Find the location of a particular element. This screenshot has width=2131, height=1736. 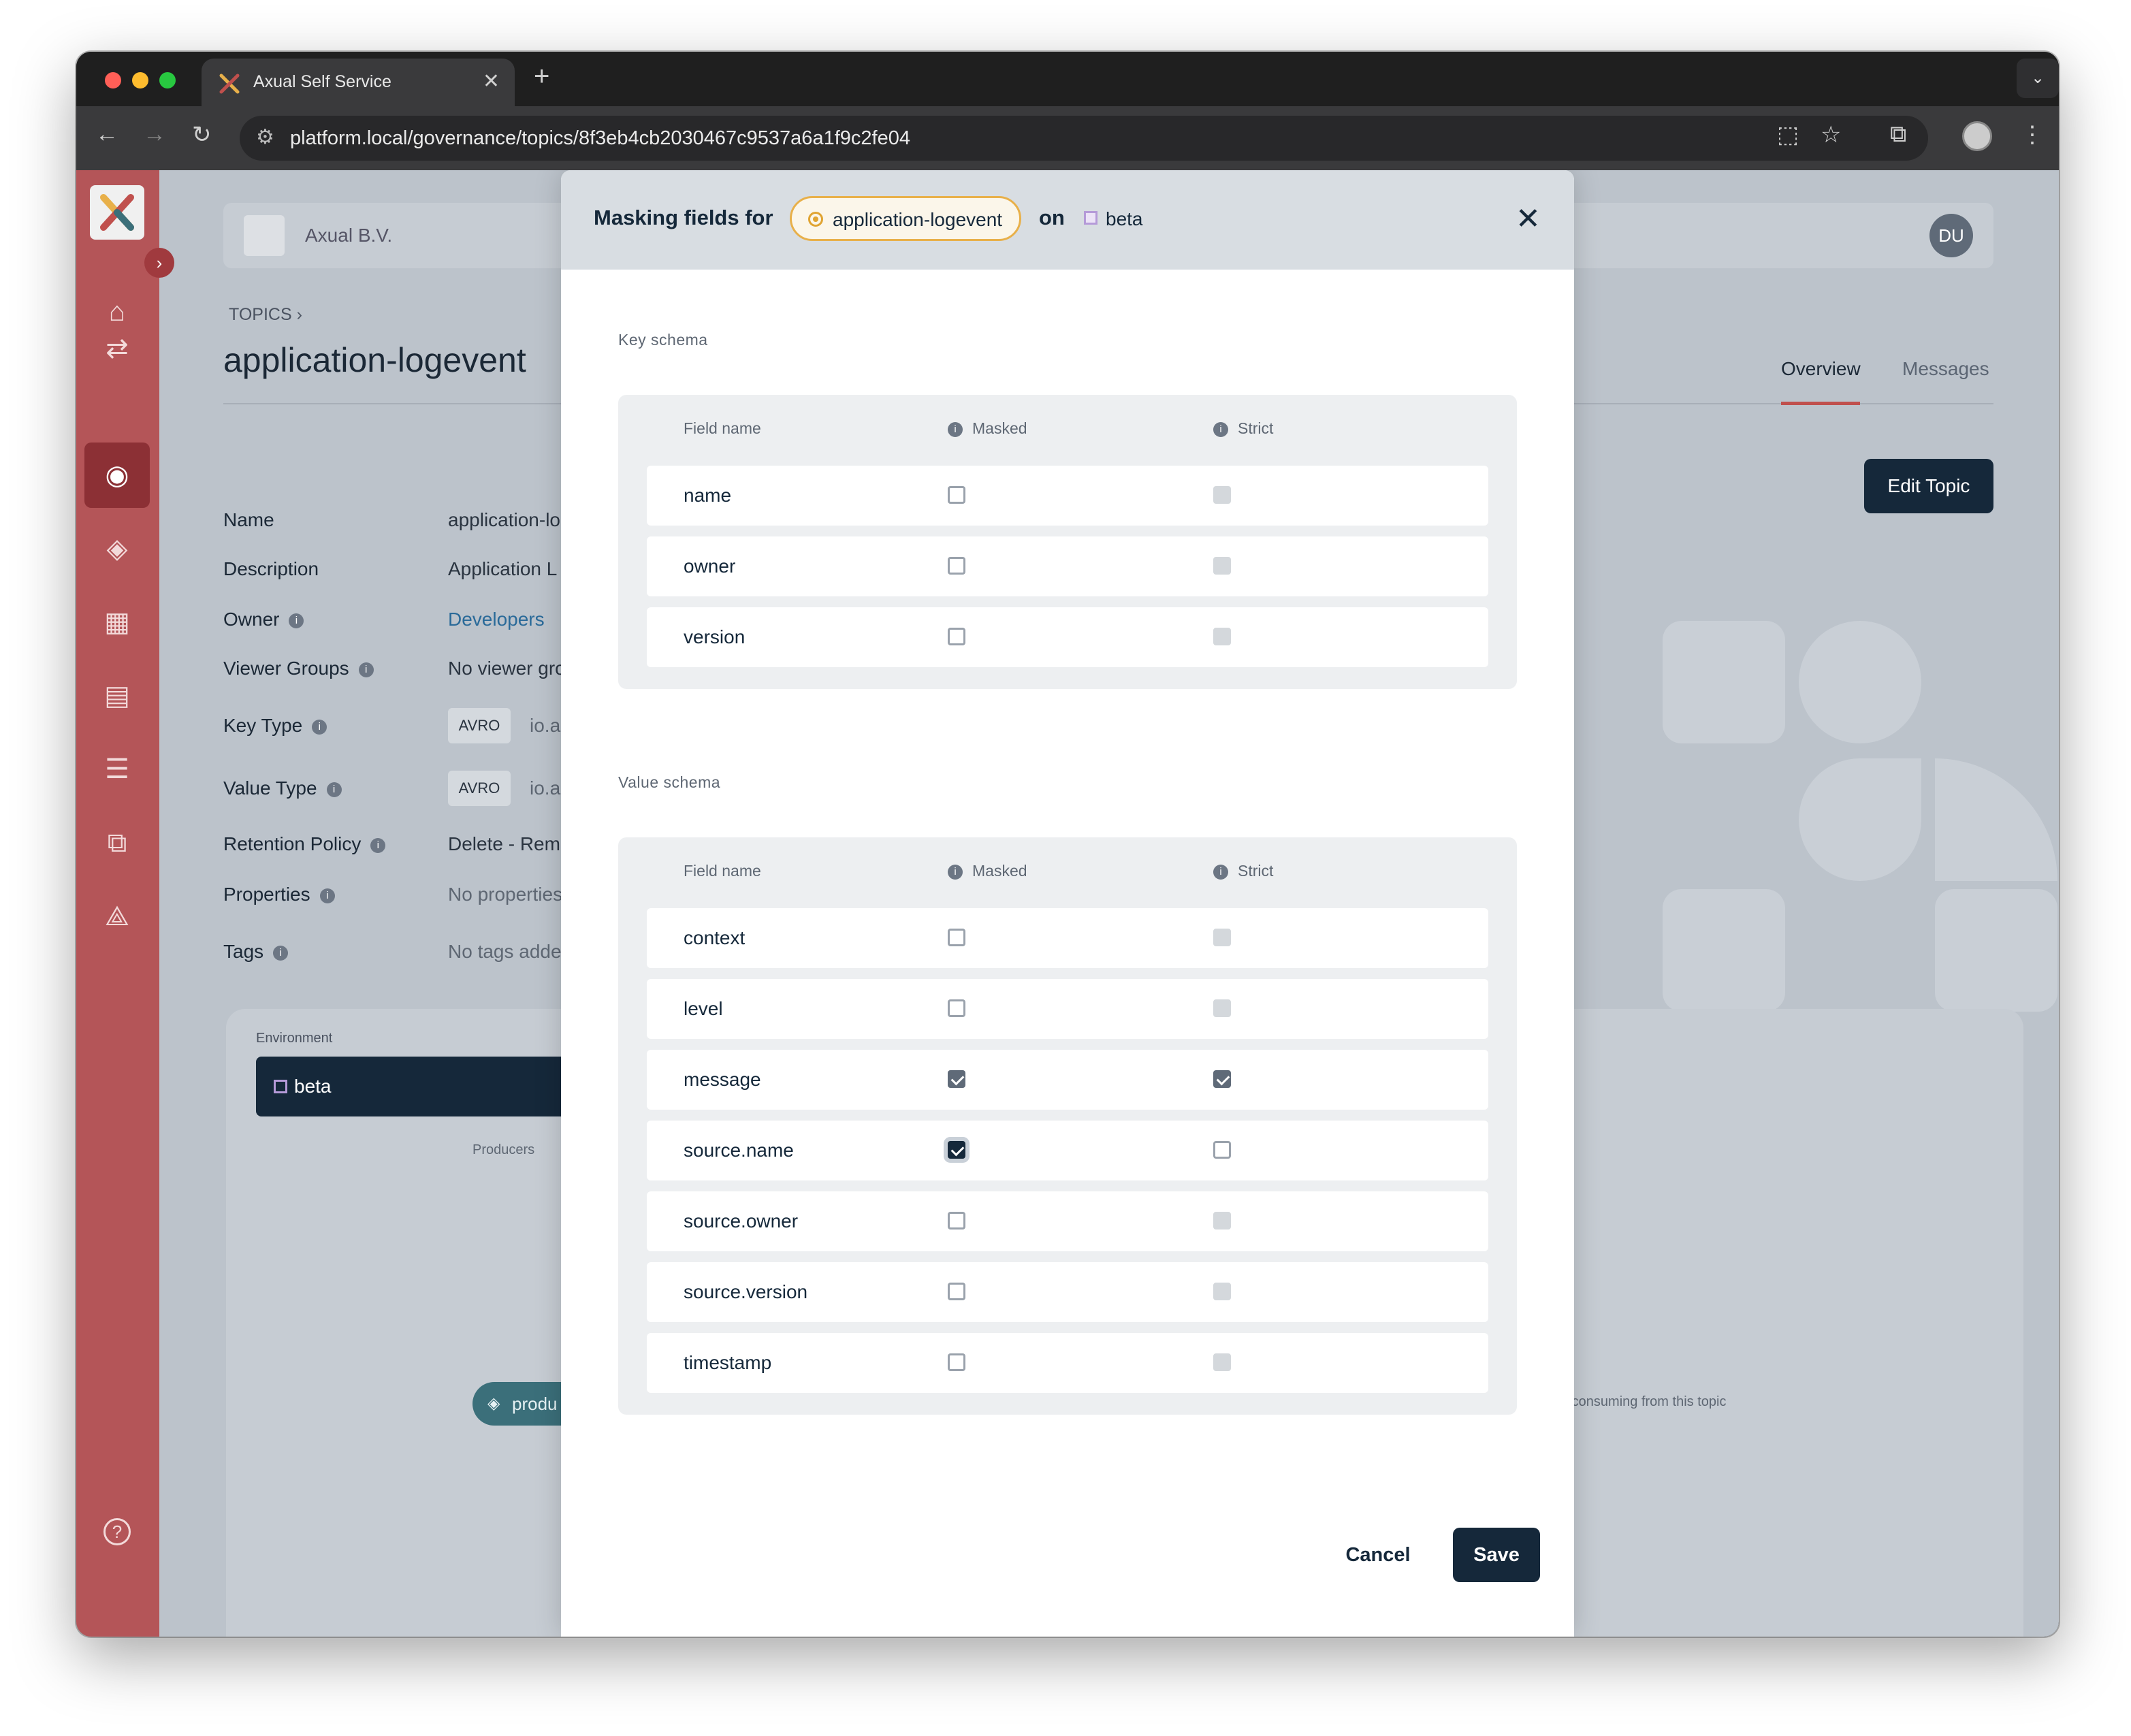

producers-label: Producers is located at coordinates (504, 1149).